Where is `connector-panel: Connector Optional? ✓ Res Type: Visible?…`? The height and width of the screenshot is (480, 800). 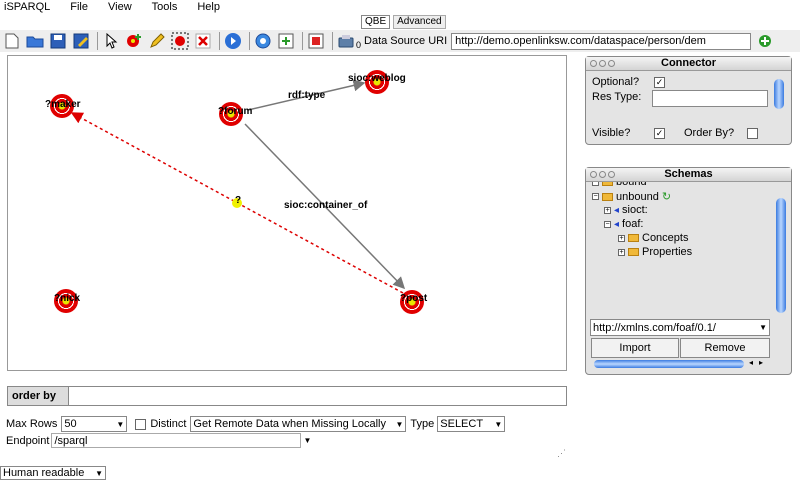 connector-panel: Connector Optional? ✓ Res Type: Visible?… is located at coordinates (688, 100).